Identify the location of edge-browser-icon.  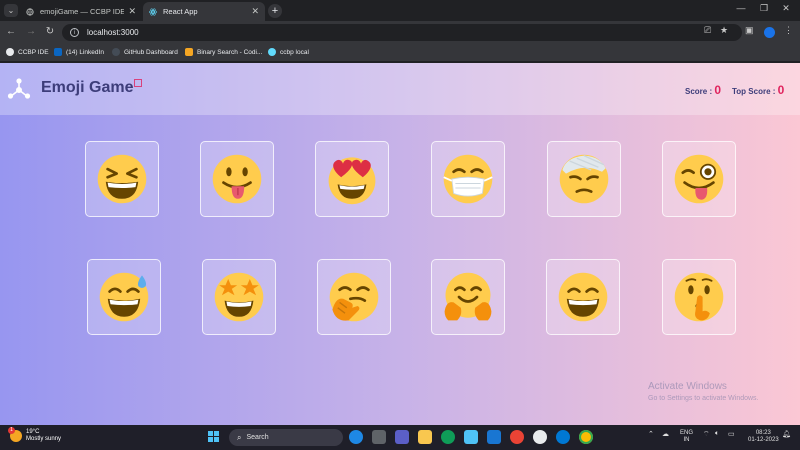
(448, 437).